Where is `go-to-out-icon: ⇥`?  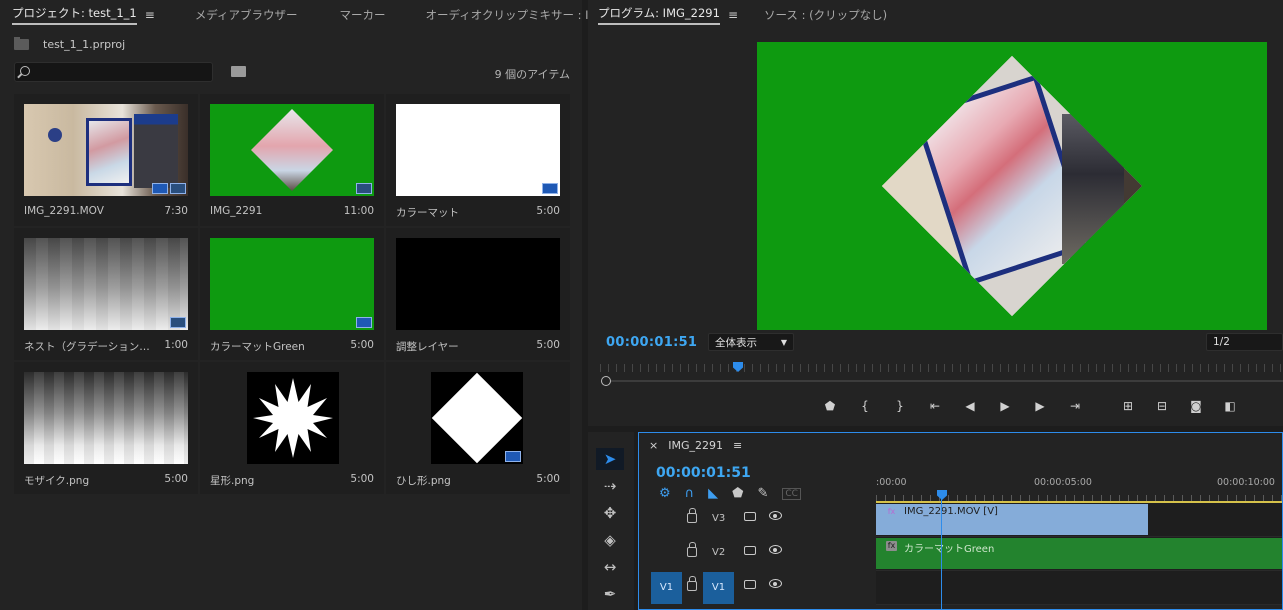 go-to-out-icon: ⇥ is located at coordinates (1075, 406).